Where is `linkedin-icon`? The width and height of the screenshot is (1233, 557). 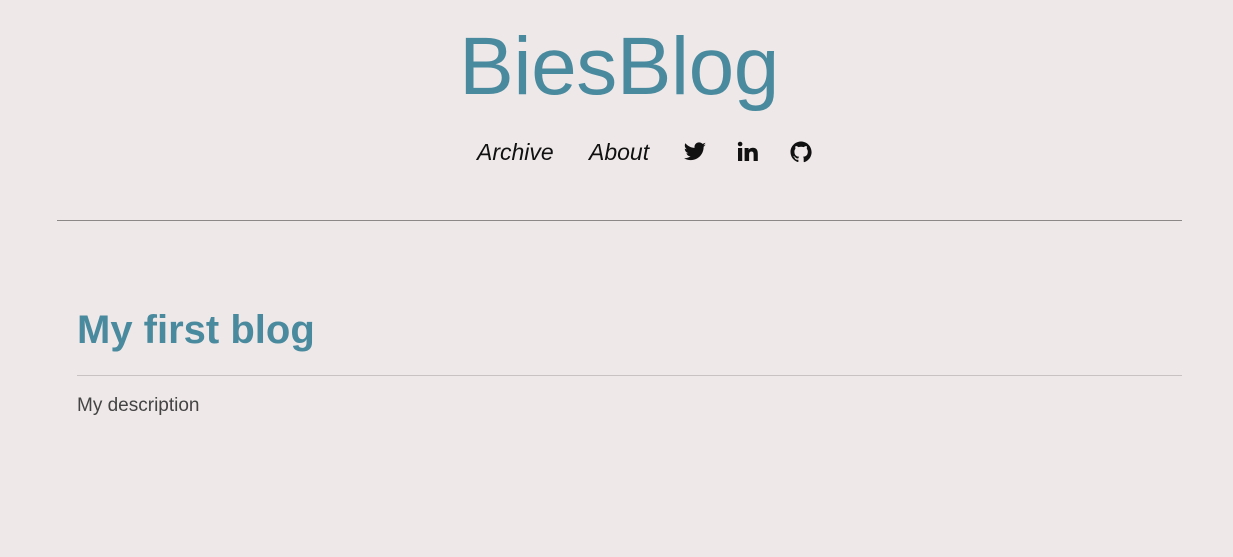
linkedin-icon is located at coordinates (748, 152).